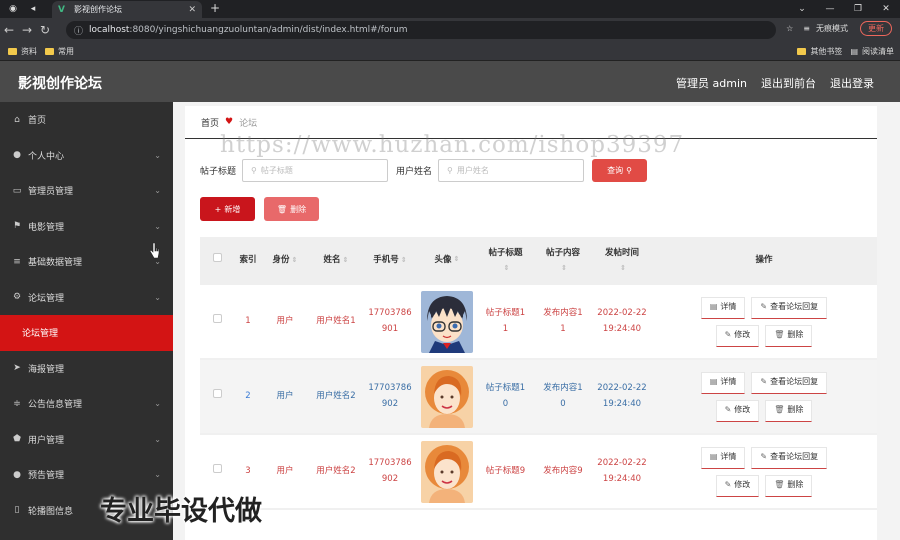 The image size is (900, 540). Describe the element at coordinates (291, 209) in the screenshot. I see `batch-delete-button: 🗑 删除` at that location.